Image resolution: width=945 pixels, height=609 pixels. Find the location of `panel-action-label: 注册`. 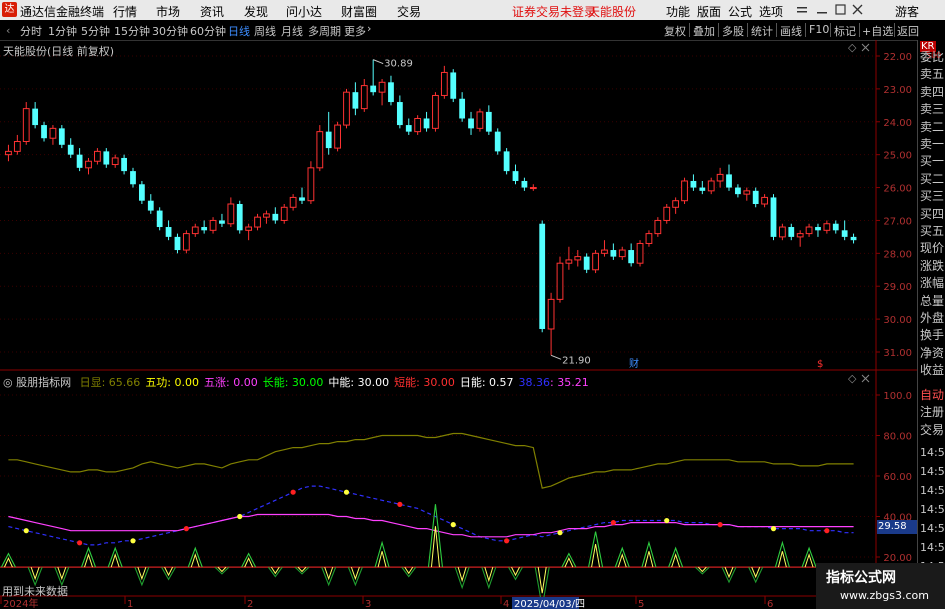

panel-action-label: 注册 is located at coordinates (932, 411).